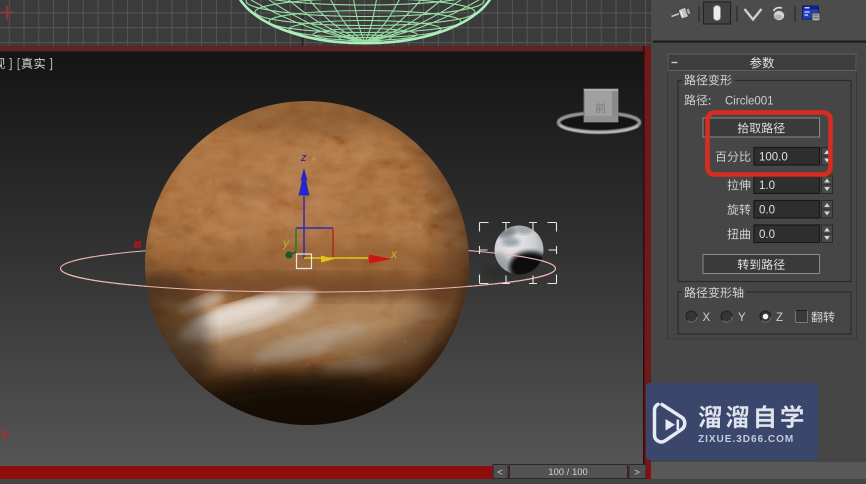  What do you see at coordinates (286, 243) in the screenshot?
I see `svg-text: y` at bounding box center [286, 243].